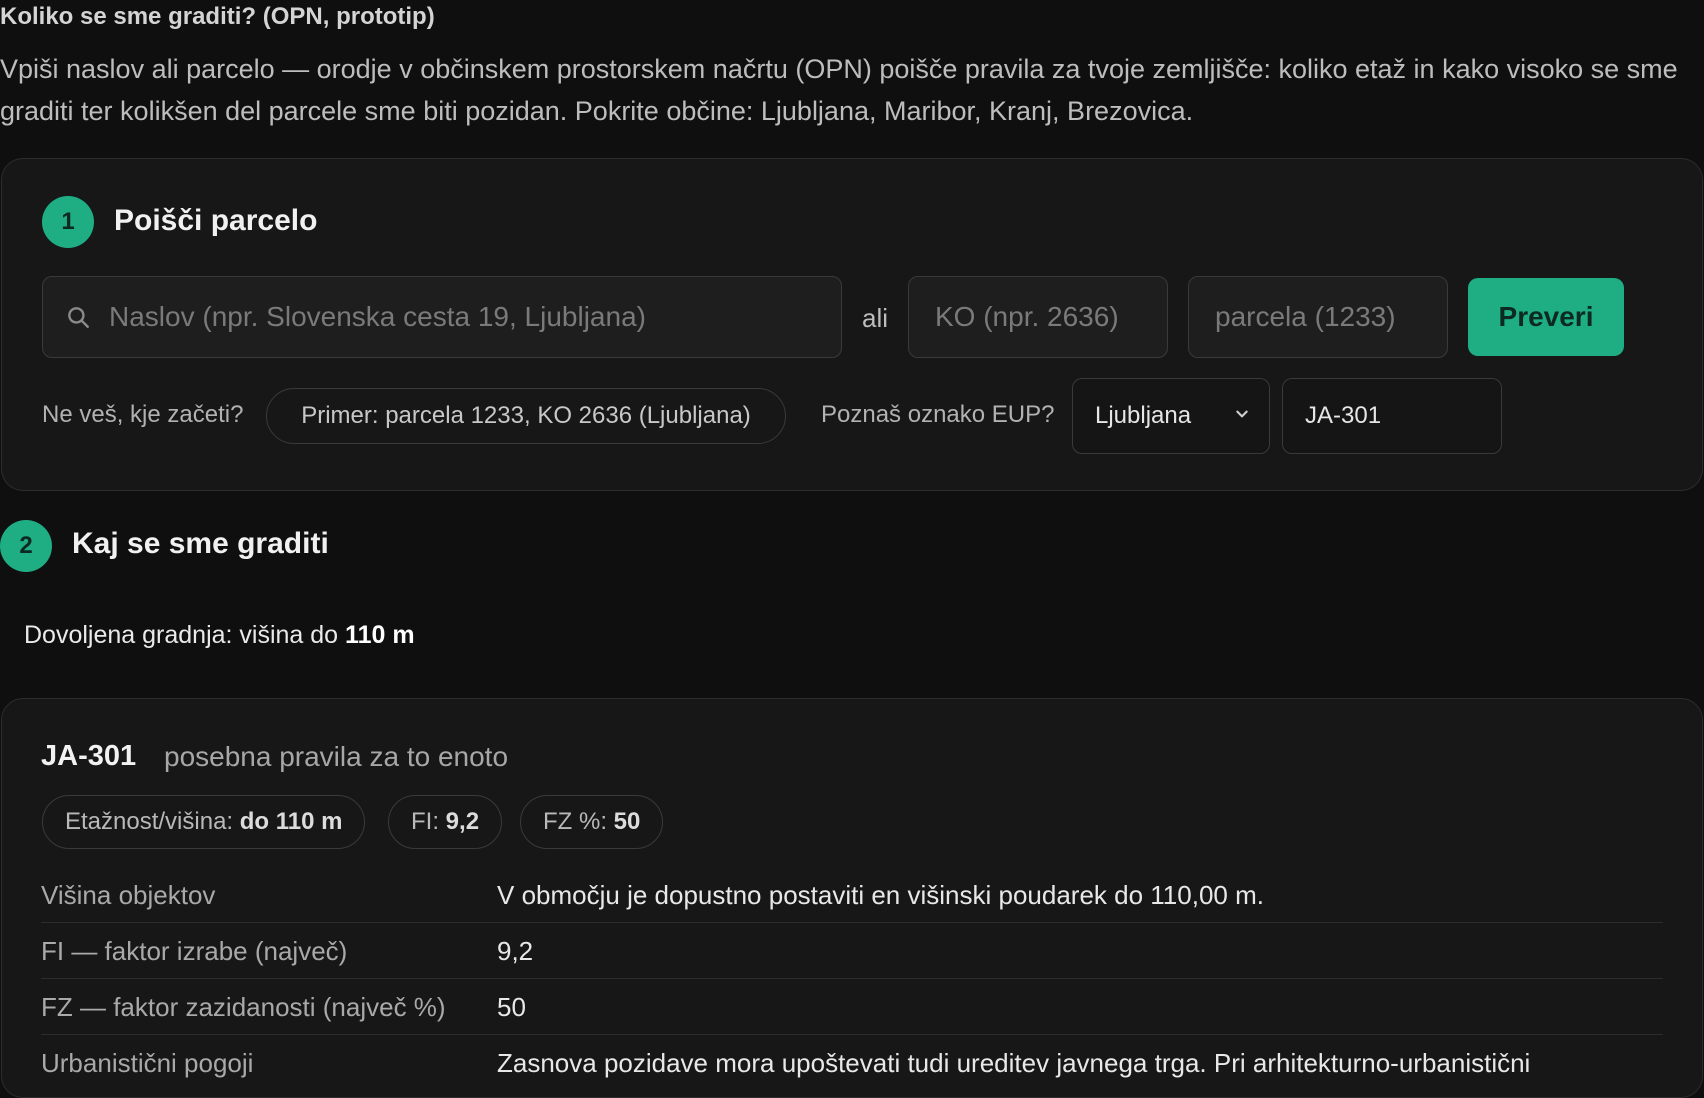 The width and height of the screenshot is (1704, 1098). What do you see at coordinates (627, 821) in the screenshot?
I see `badge-fz-value: 50` at bounding box center [627, 821].